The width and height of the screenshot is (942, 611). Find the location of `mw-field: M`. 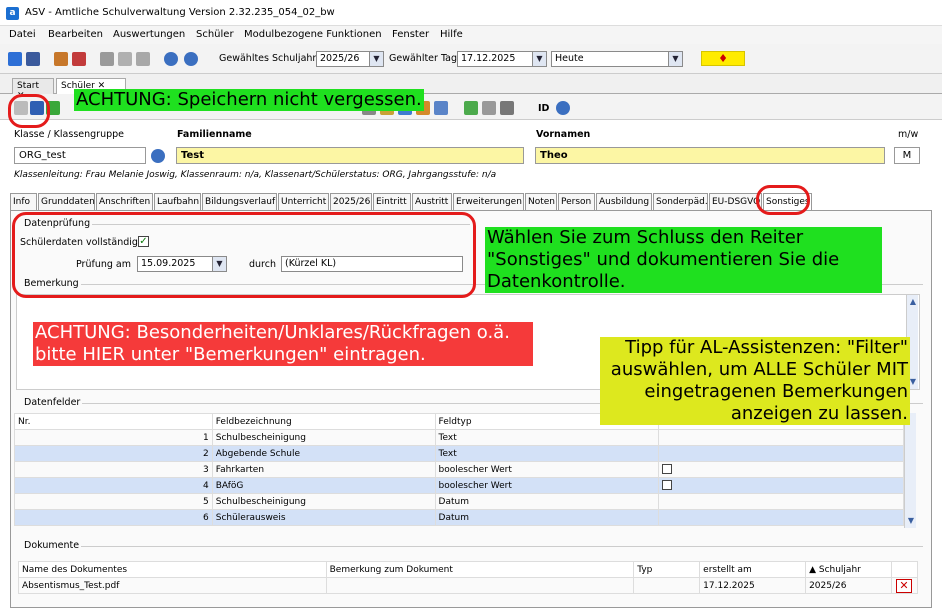

mw-field: M is located at coordinates (907, 155).